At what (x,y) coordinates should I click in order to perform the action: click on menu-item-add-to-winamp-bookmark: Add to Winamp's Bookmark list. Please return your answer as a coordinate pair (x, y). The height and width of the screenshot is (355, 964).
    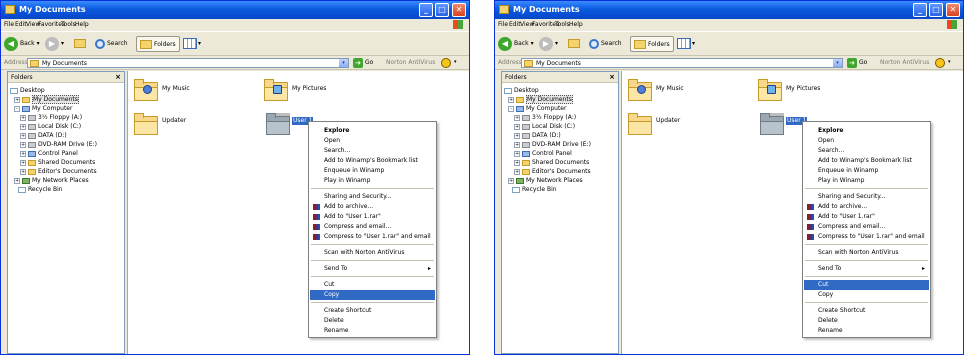
    Looking at the image, I should click on (866, 161).